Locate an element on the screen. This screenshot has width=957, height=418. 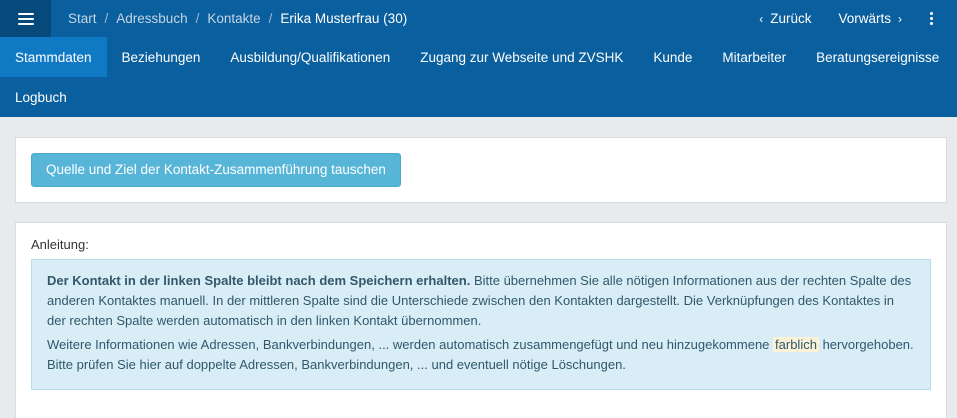
back-label: Zurück is located at coordinates (791, 18).